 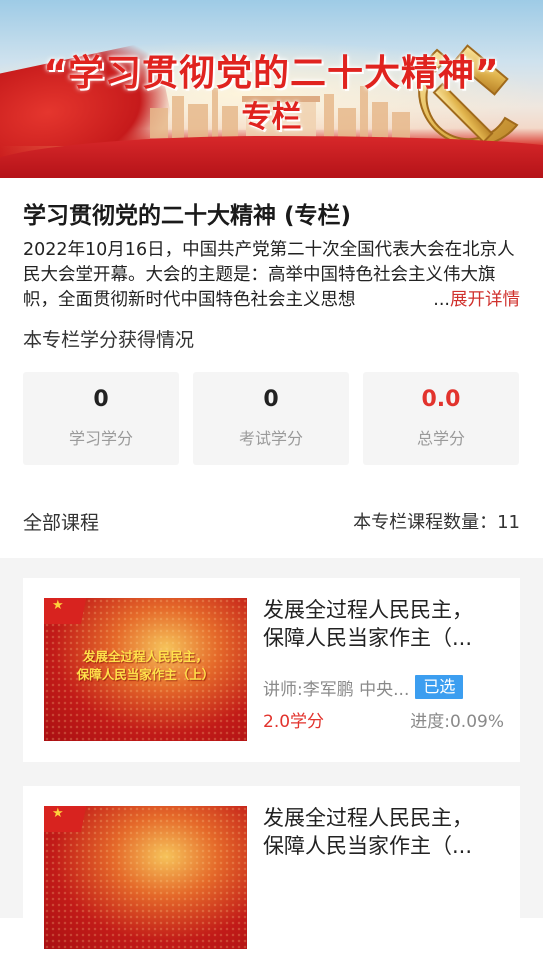 I want to click on thumbnail-caption-line: 发展全过程人民民主，, so click(x=145, y=656).